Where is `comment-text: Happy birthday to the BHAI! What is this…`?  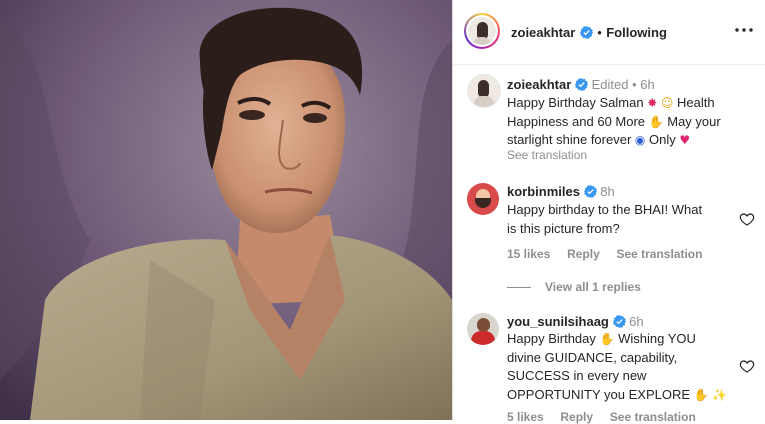 comment-text: Happy birthday to the BHAI! What is this… is located at coordinates (627, 219).